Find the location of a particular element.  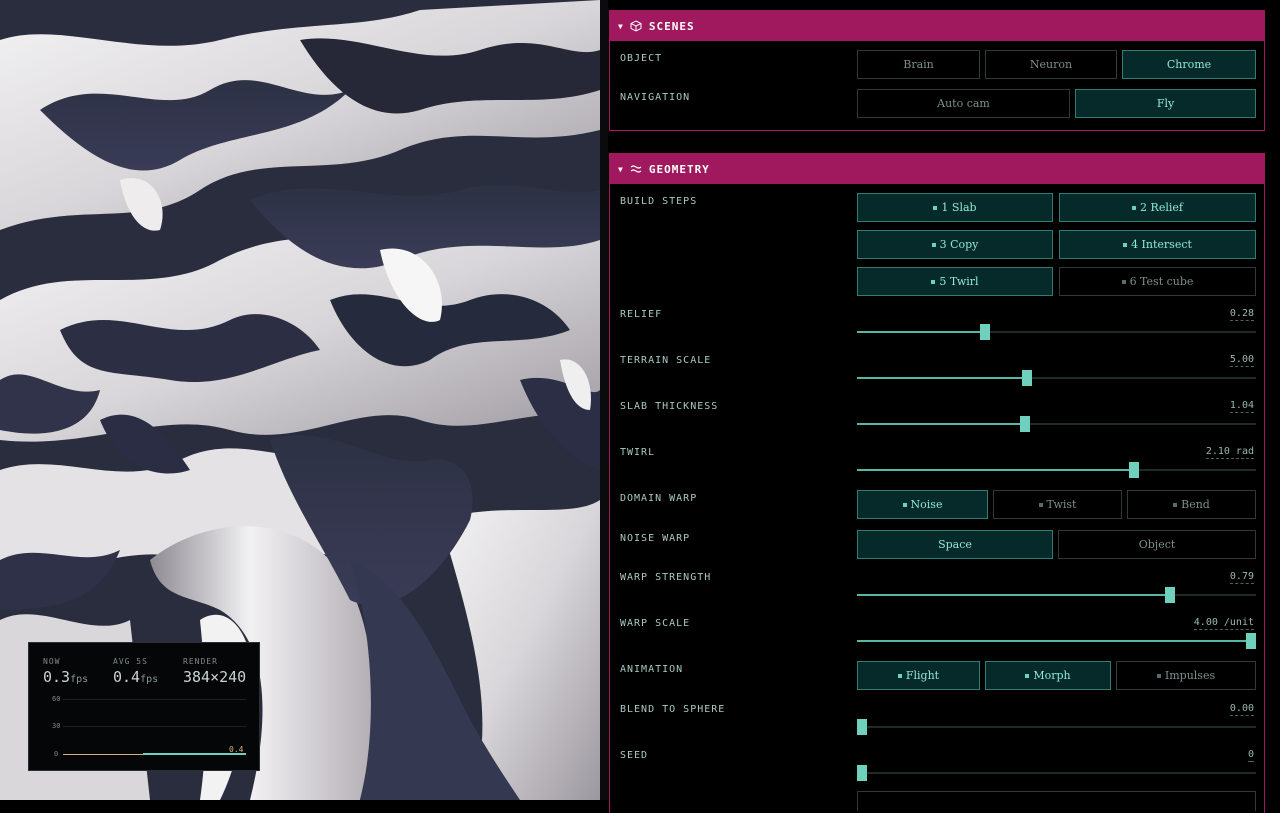

stat-render-label: RENDER is located at coordinates (200, 661).